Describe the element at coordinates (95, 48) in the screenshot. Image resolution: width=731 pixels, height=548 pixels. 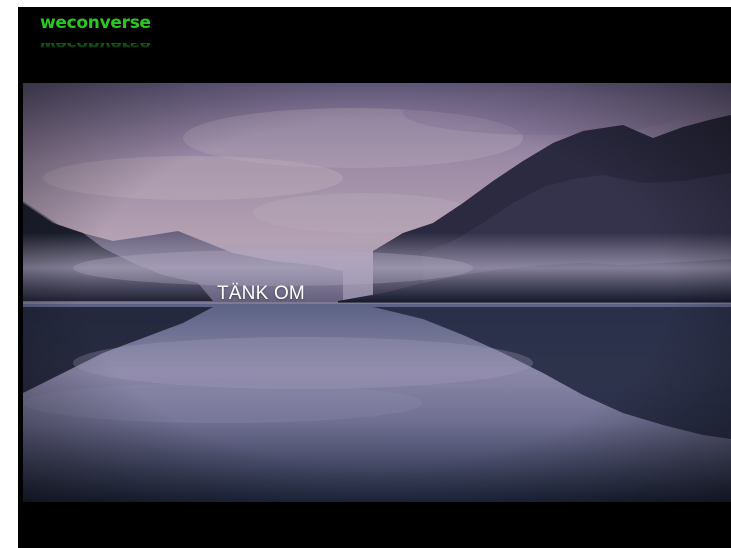
I see `logo-reflection: weconverse` at that location.